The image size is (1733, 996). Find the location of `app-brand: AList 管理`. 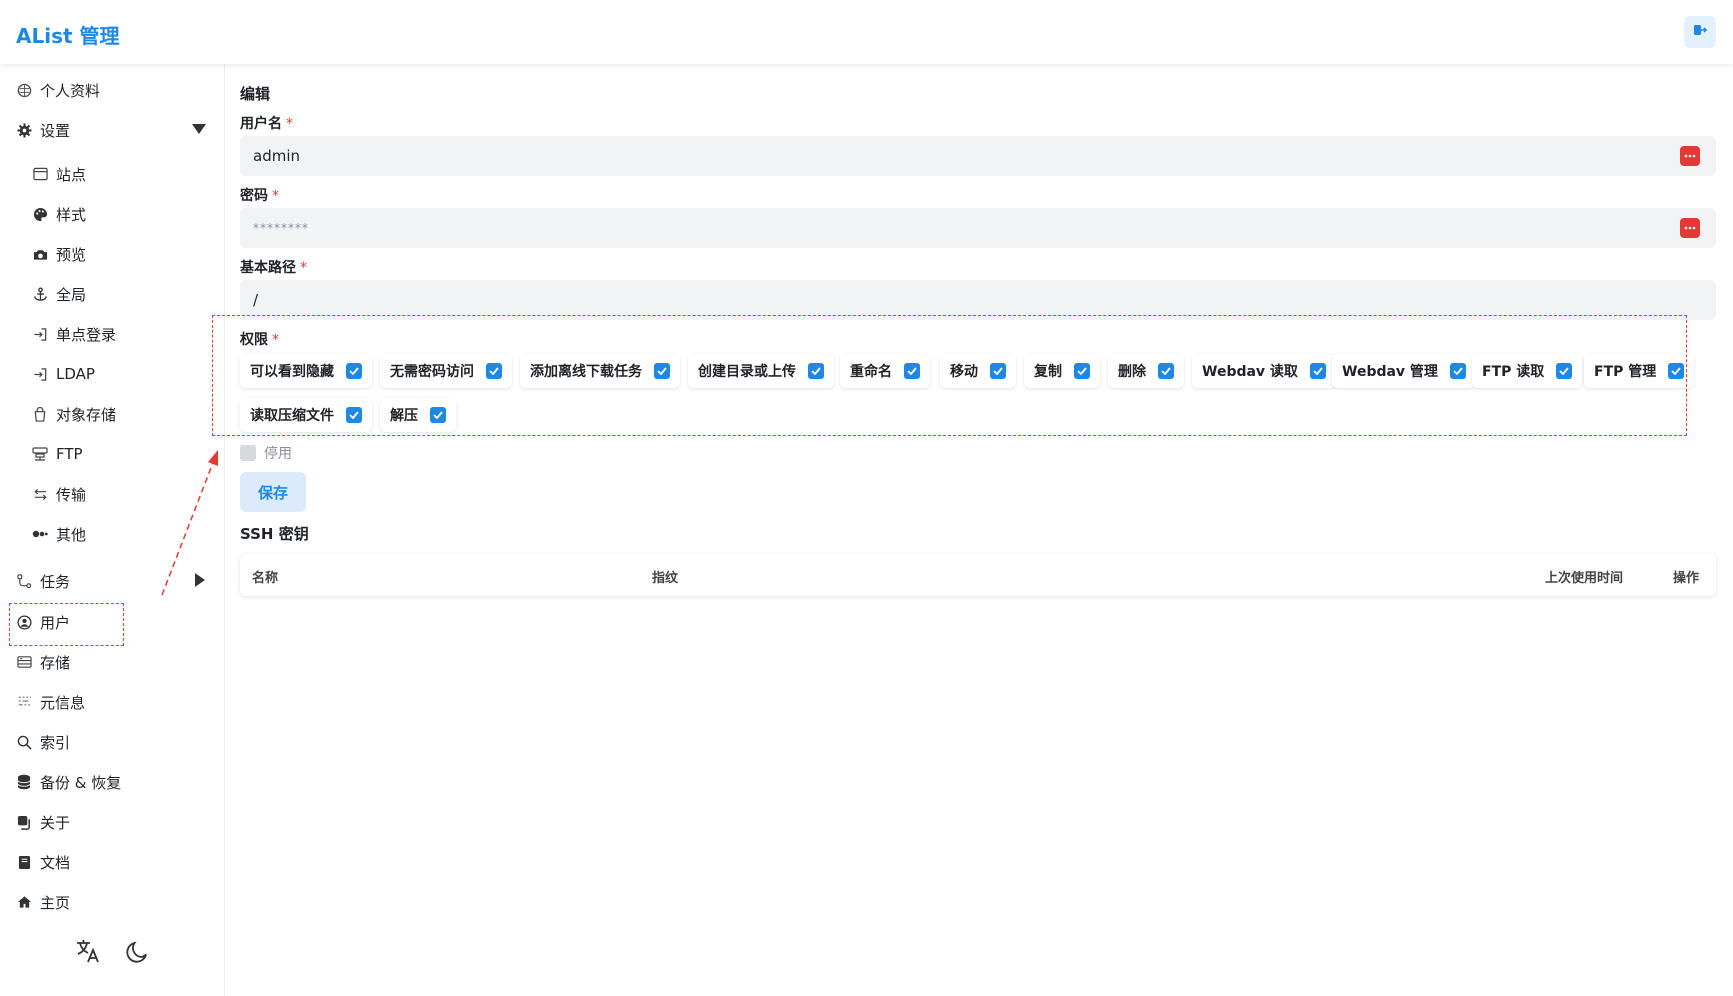

app-brand: AList 管理 is located at coordinates (68, 34).